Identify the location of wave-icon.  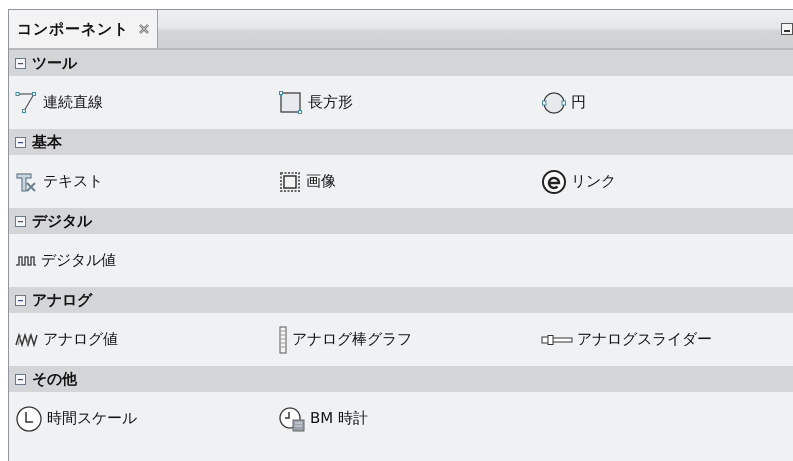
(27, 339).